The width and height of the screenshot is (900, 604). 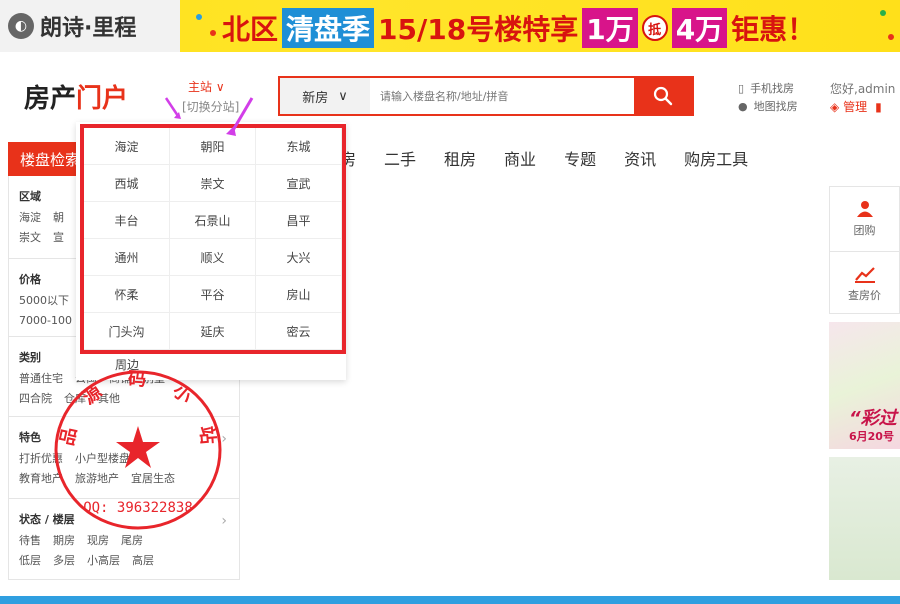 I want to click on check-price-label: 查房价, so click(x=864, y=295).